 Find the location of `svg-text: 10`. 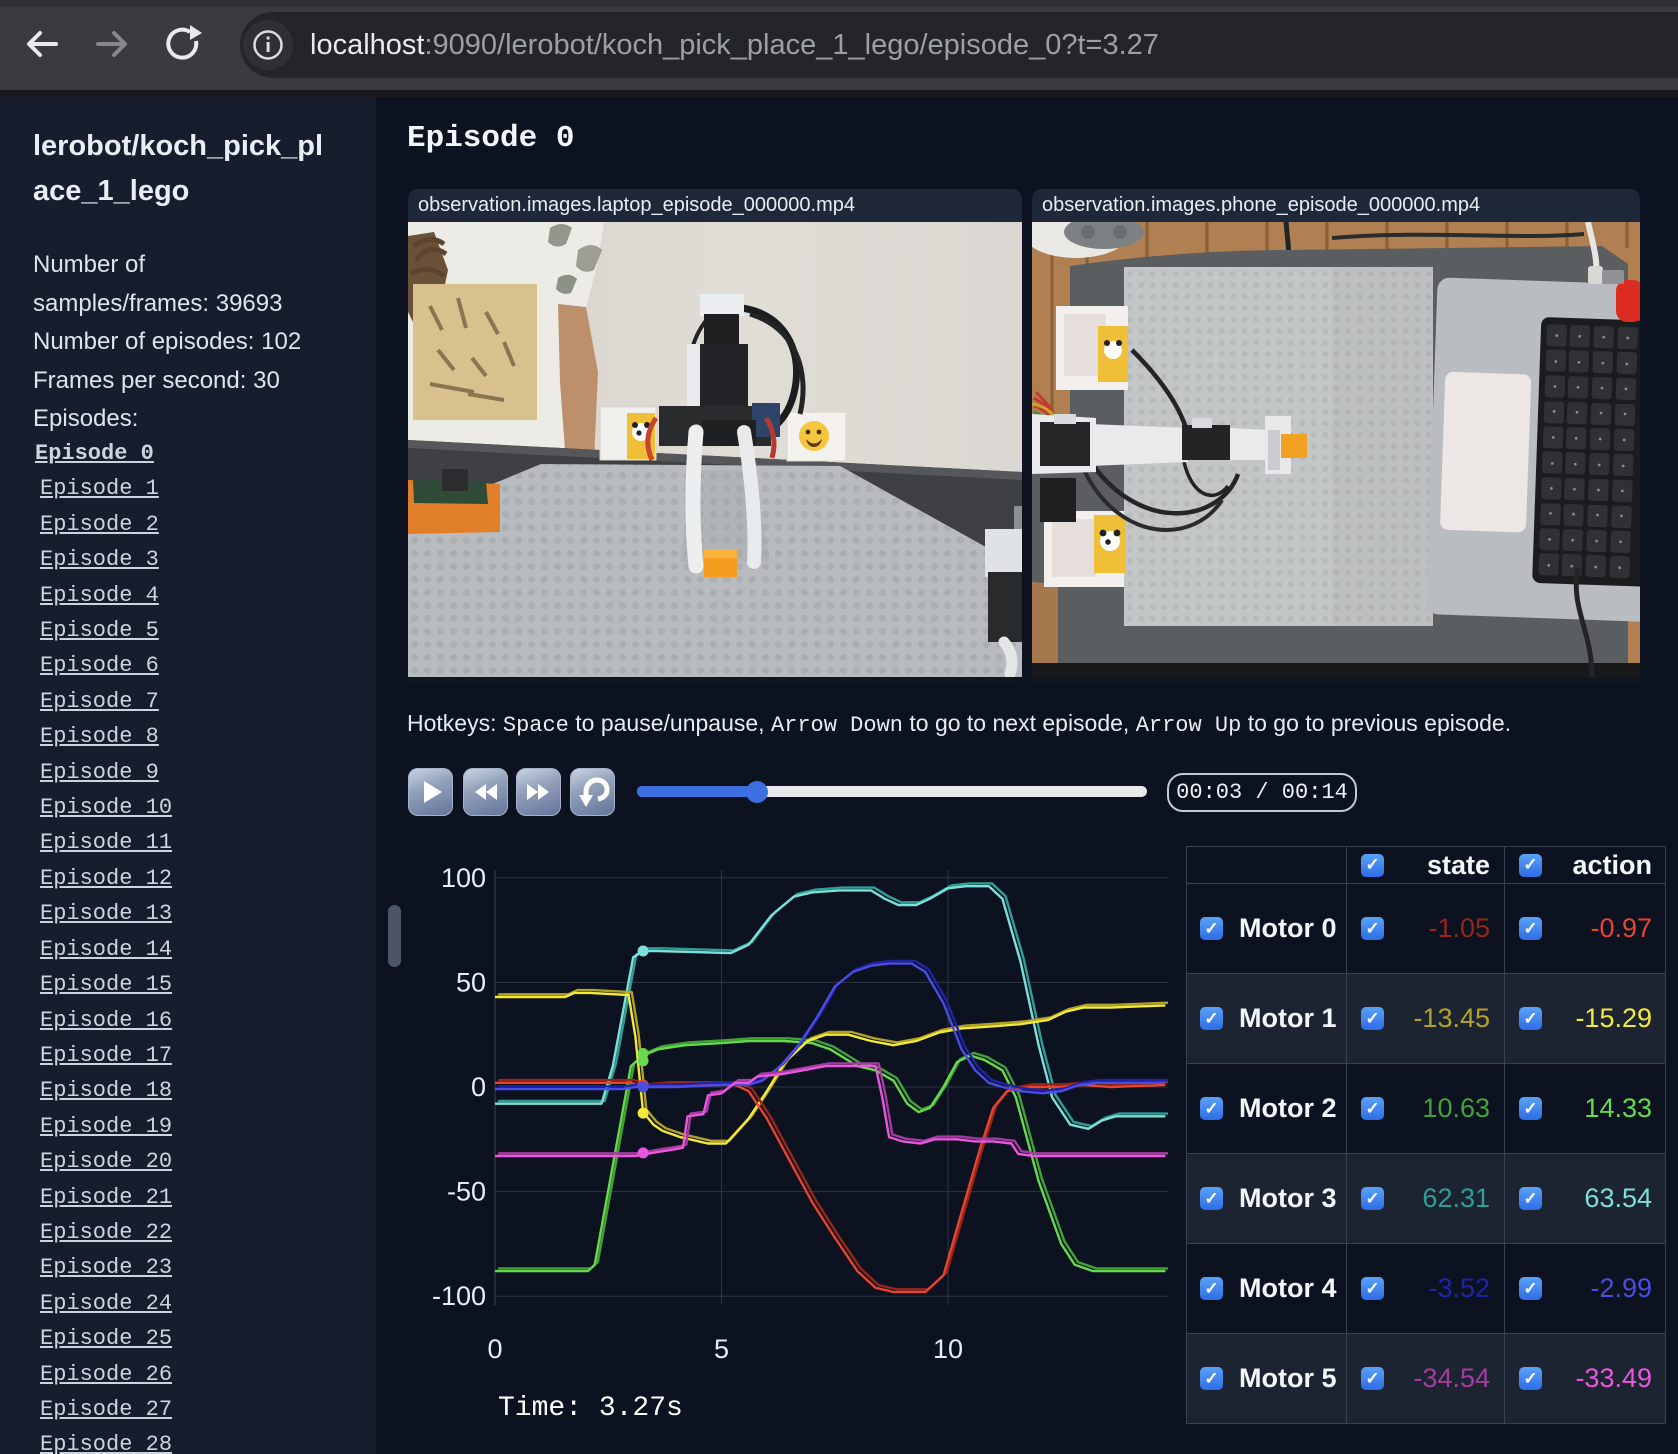

svg-text: 10 is located at coordinates (948, 1349).